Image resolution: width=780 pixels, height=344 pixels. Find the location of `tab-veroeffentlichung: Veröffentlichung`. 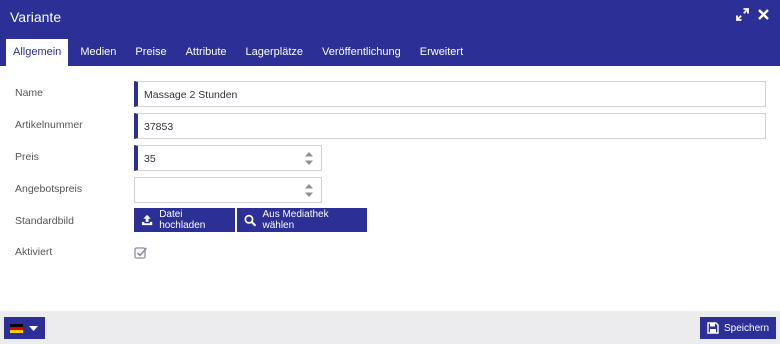

tab-veroeffentlichung: Veröffentlichung is located at coordinates (361, 52).